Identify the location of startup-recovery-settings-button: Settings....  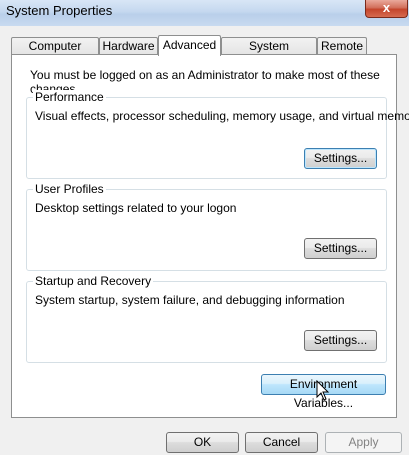
(340, 340).